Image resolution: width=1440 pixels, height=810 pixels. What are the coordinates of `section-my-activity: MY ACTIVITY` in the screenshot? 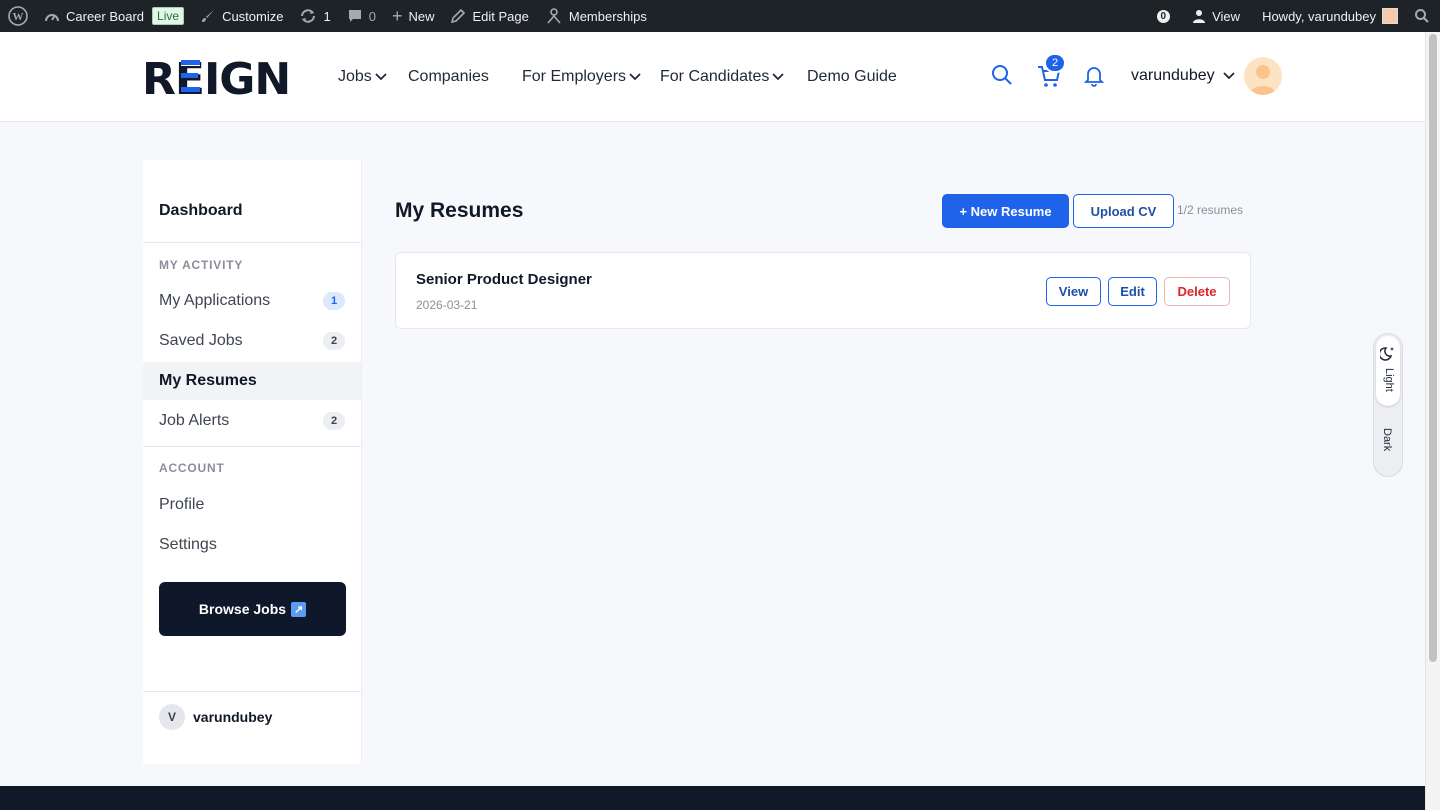 It's located at (201, 265).